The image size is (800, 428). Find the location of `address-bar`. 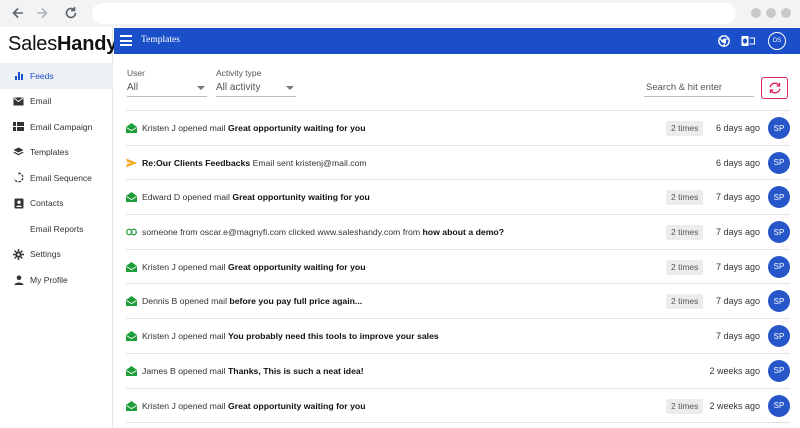

address-bar is located at coordinates (414, 13).